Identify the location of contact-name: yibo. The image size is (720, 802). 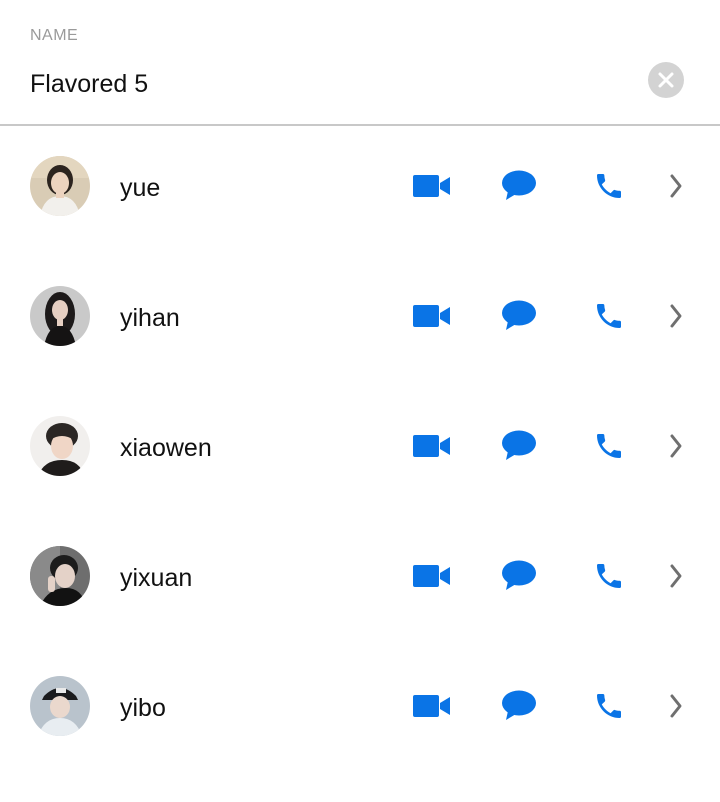
(143, 708).